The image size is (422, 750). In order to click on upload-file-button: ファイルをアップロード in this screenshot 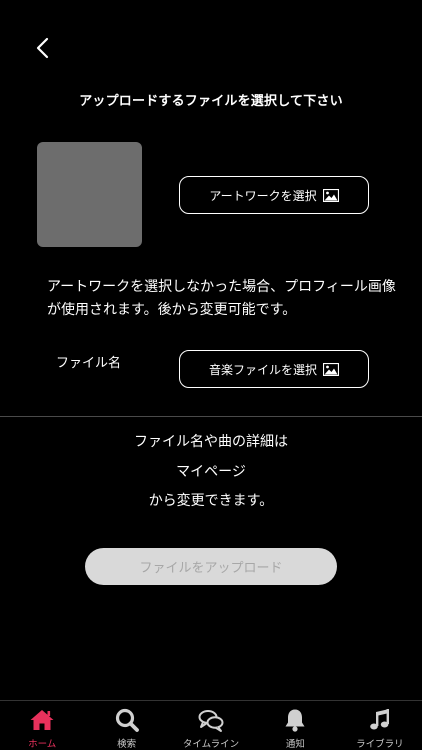, I will do `click(211, 566)`.